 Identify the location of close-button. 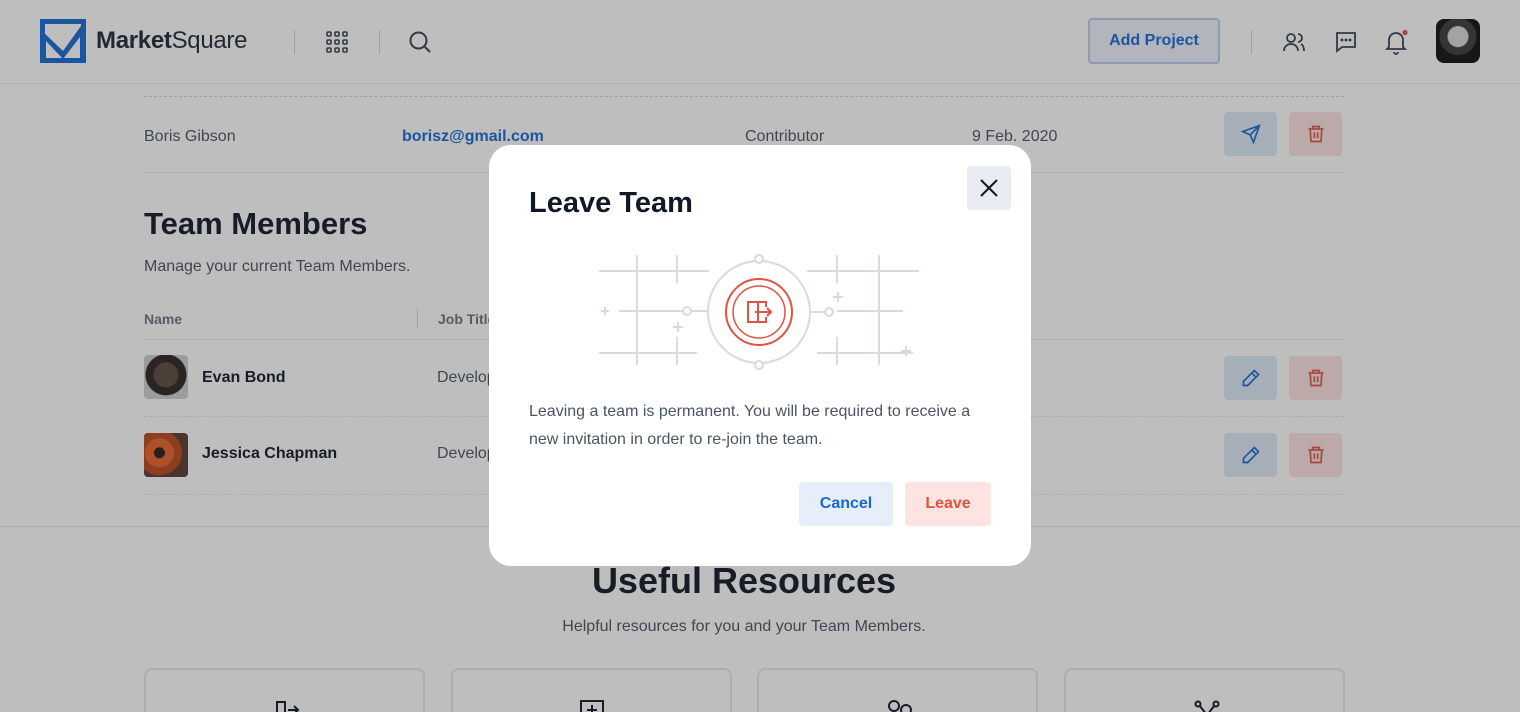
(989, 188).